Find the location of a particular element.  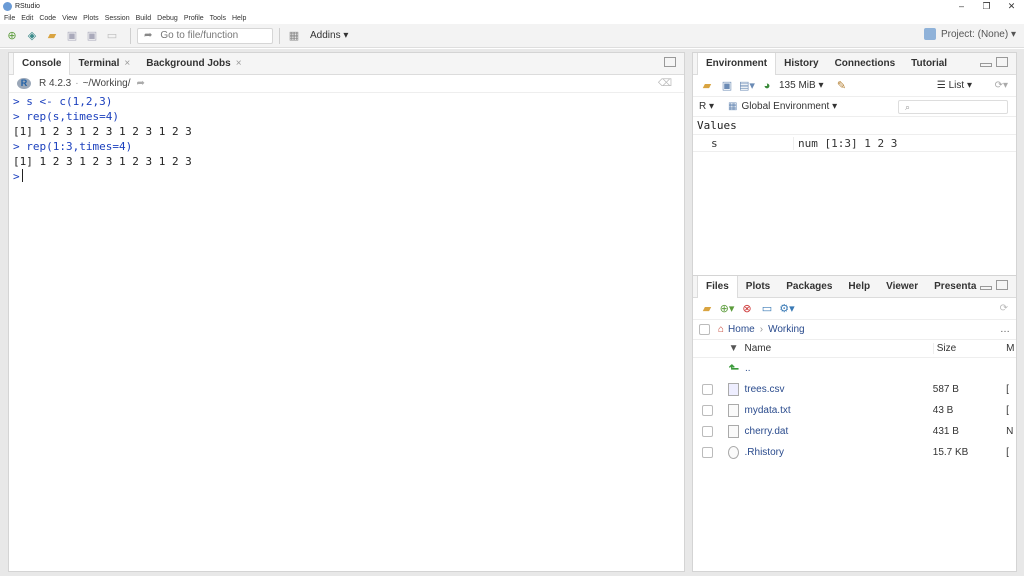

breadcrumb-home: Home is located at coordinates (741, 329).